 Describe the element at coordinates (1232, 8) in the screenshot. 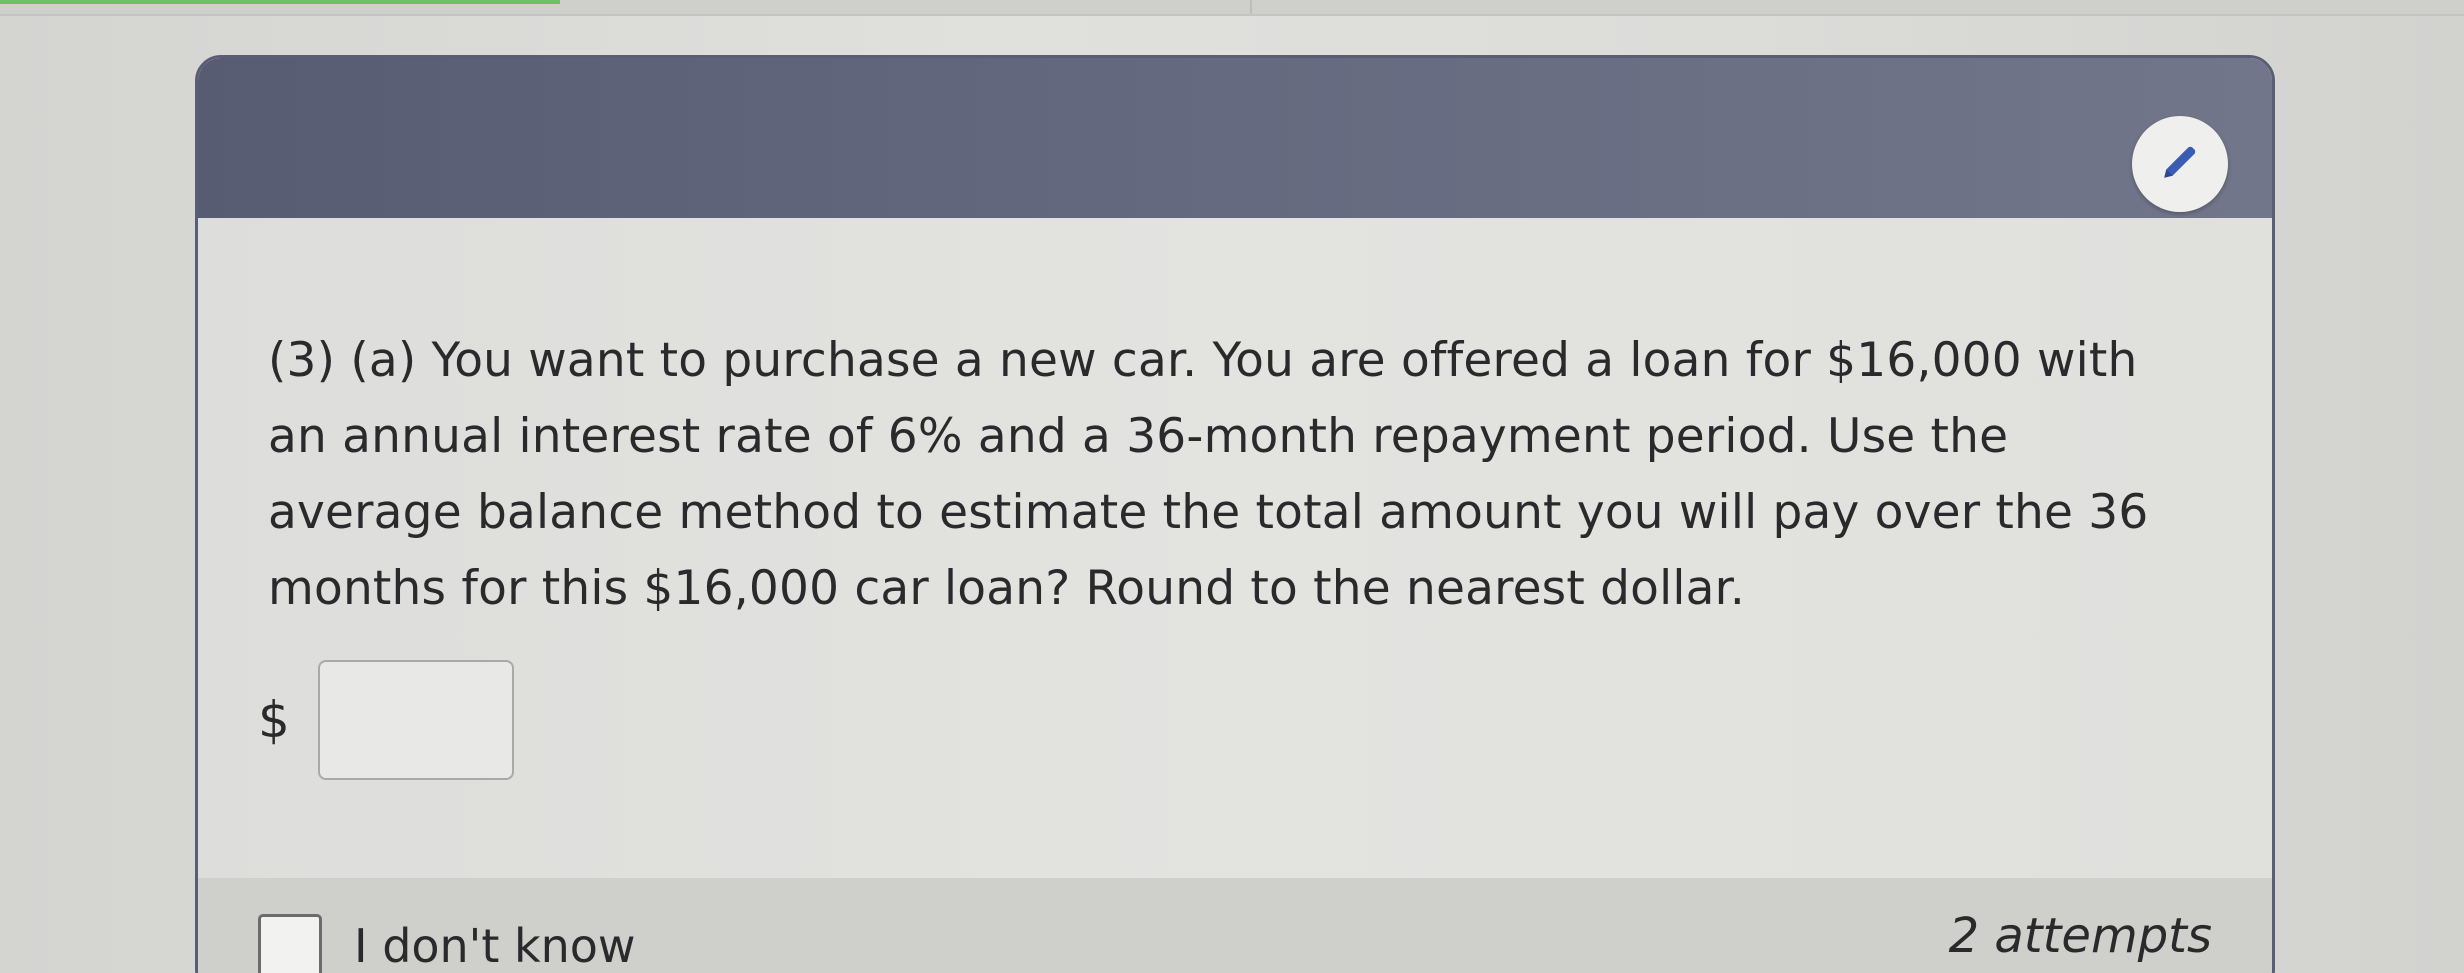

I see `browser-top-strip` at that location.